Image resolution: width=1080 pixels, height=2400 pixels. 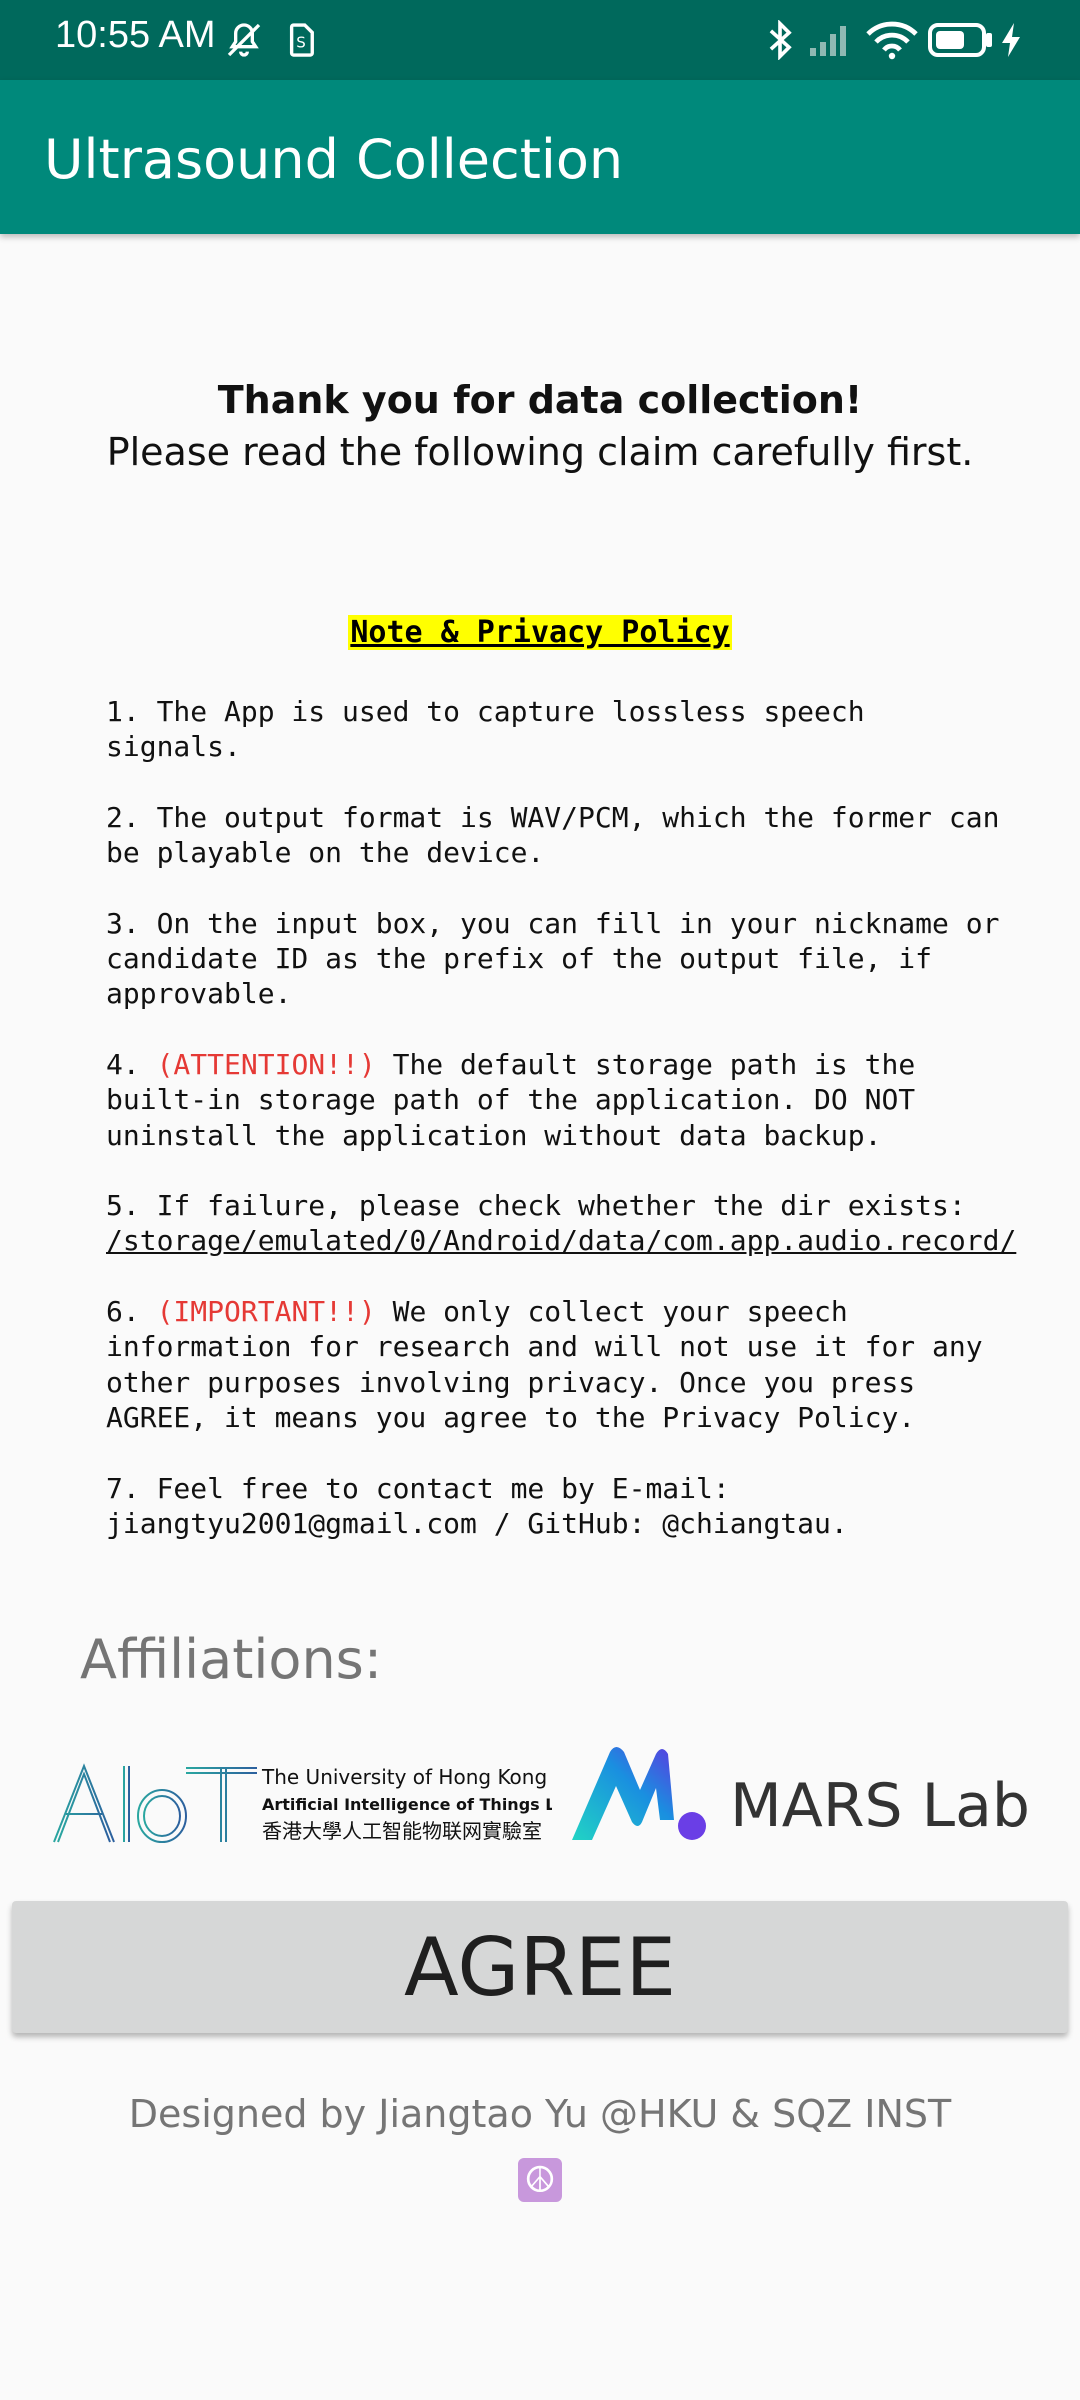 I want to click on policy-title: Note & Privacy Policy, so click(x=540, y=632).